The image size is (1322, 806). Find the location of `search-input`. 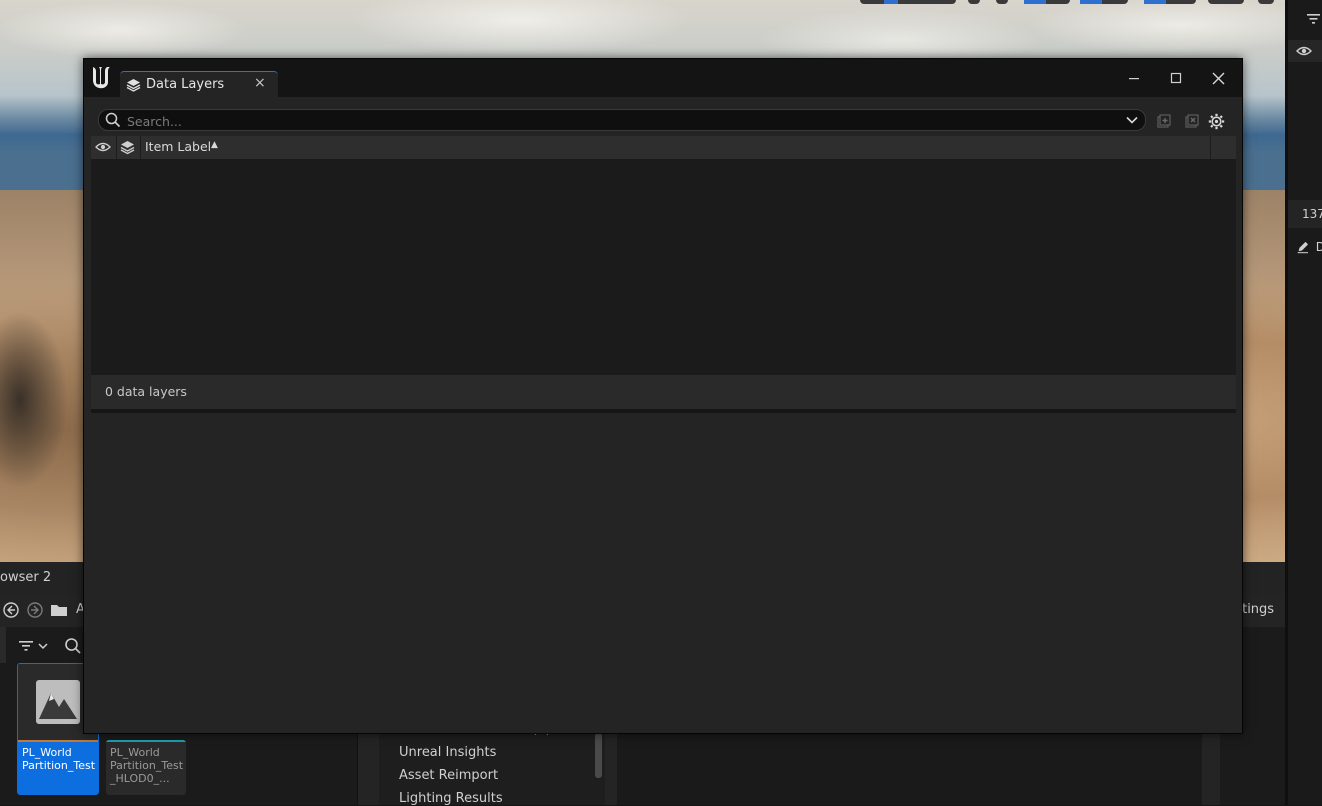

search-input is located at coordinates (622, 121).